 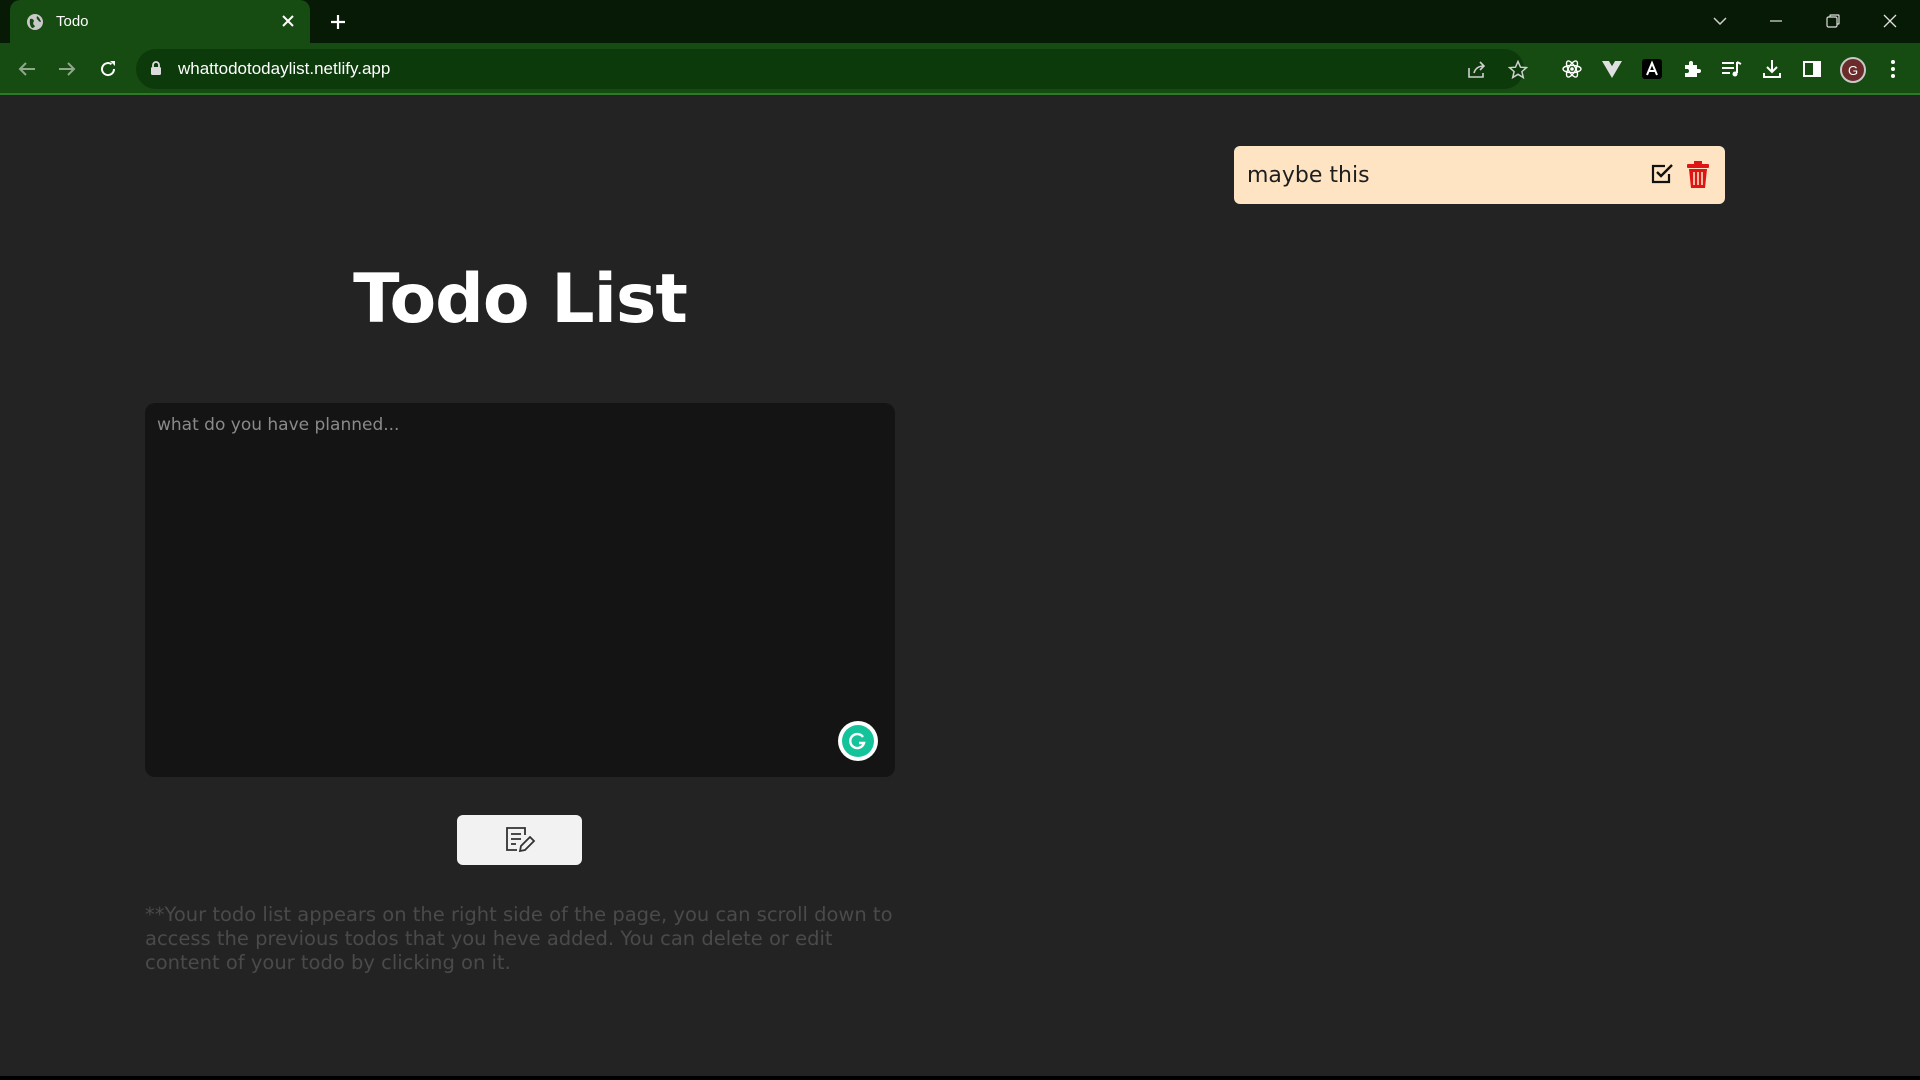 I want to click on puzzle-extensions-icon, so click(x=1692, y=69).